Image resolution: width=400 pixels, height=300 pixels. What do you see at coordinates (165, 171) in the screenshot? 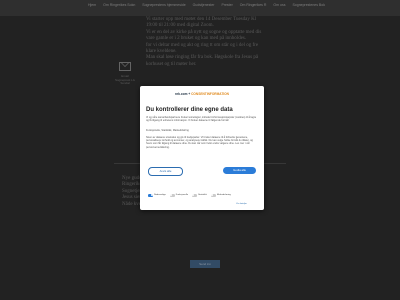
I see `decline-all-button: Avvis alle` at bounding box center [165, 171].